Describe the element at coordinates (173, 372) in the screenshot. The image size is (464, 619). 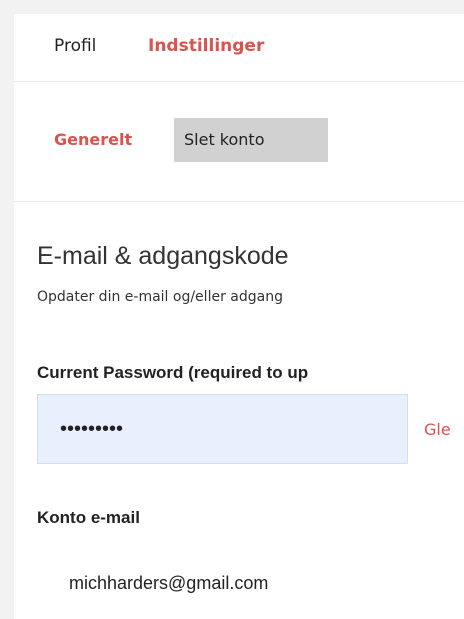
I see `current-password-label: Current Password (required to up` at that location.